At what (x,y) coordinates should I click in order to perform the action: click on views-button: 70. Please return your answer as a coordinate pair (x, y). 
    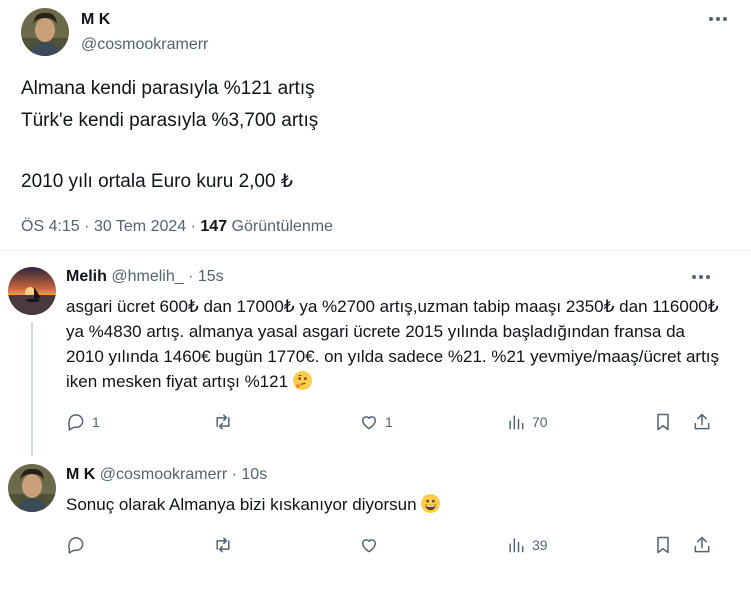
    Looking at the image, I should click on (527, 422).